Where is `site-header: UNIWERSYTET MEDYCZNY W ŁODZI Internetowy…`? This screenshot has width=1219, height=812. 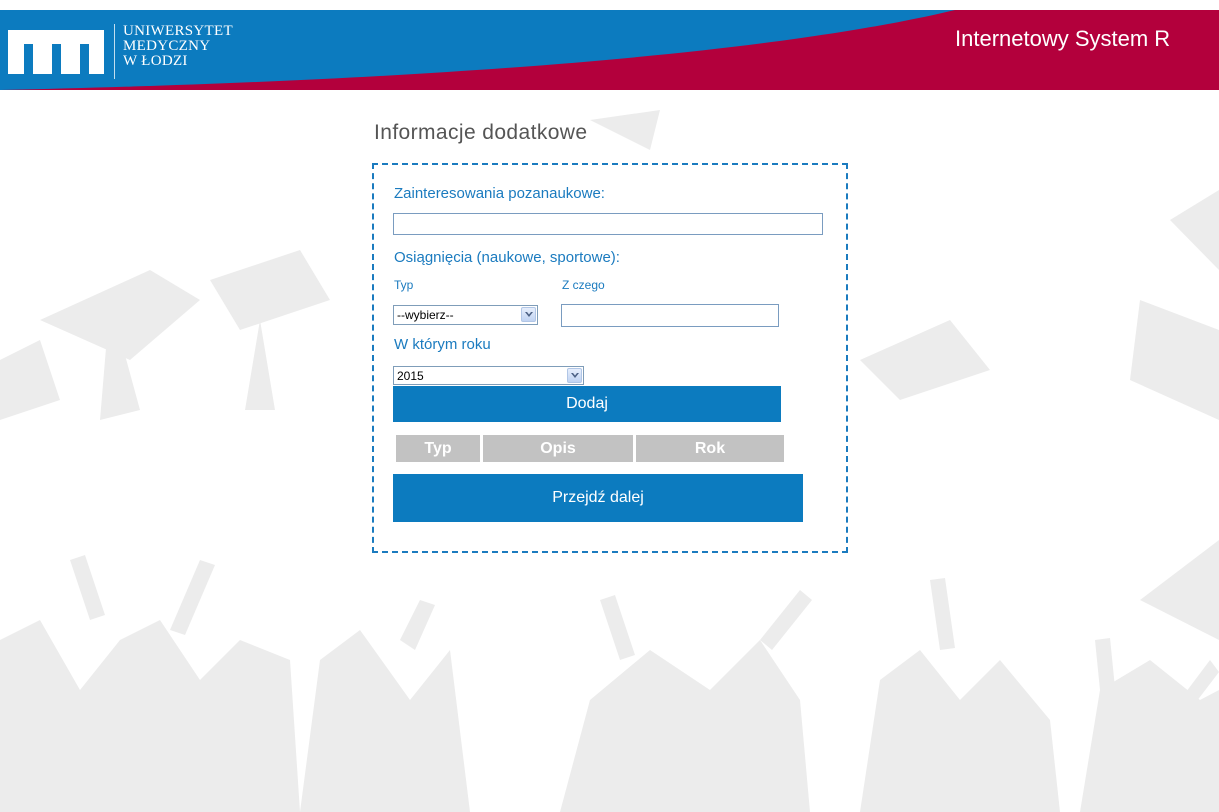
site-header: UNIWERSYTET MEDYCZNY W ŁODZI Internetowy… is located at coordinates (609, 50).